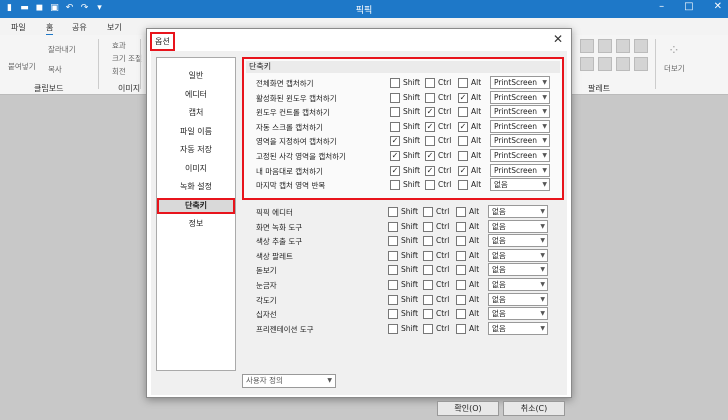  I want to click on sidebar-item: 이미지, so click(196, 169).